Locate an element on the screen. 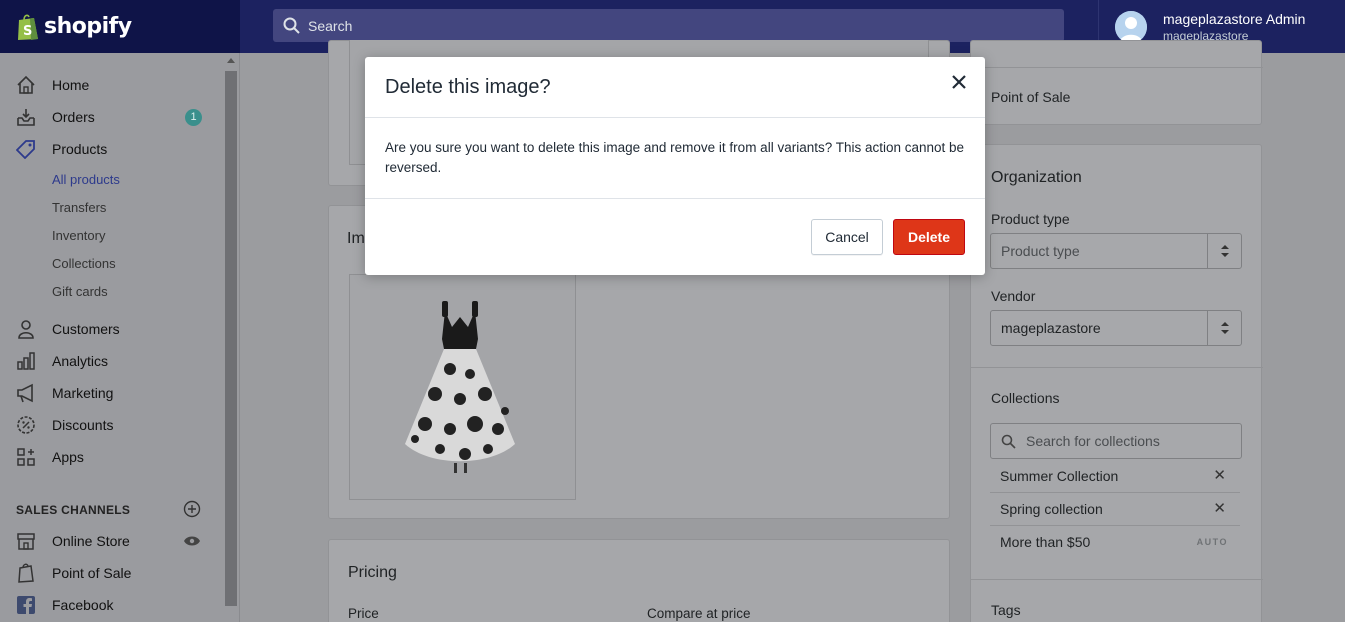 This screenshot has height=622, width=1345. collections-search-input: Search for collections is located at coordinates (1116, 441).